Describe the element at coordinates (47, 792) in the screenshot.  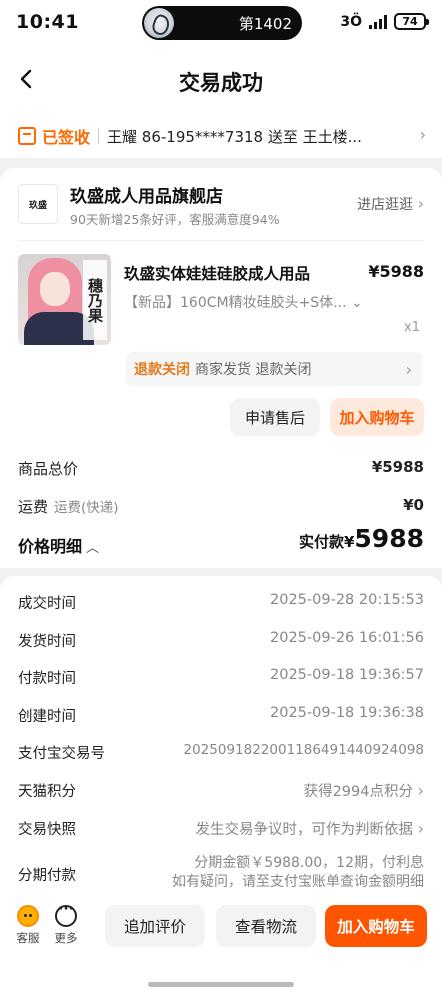
I see `detail-key: 天猫积分` at that location.